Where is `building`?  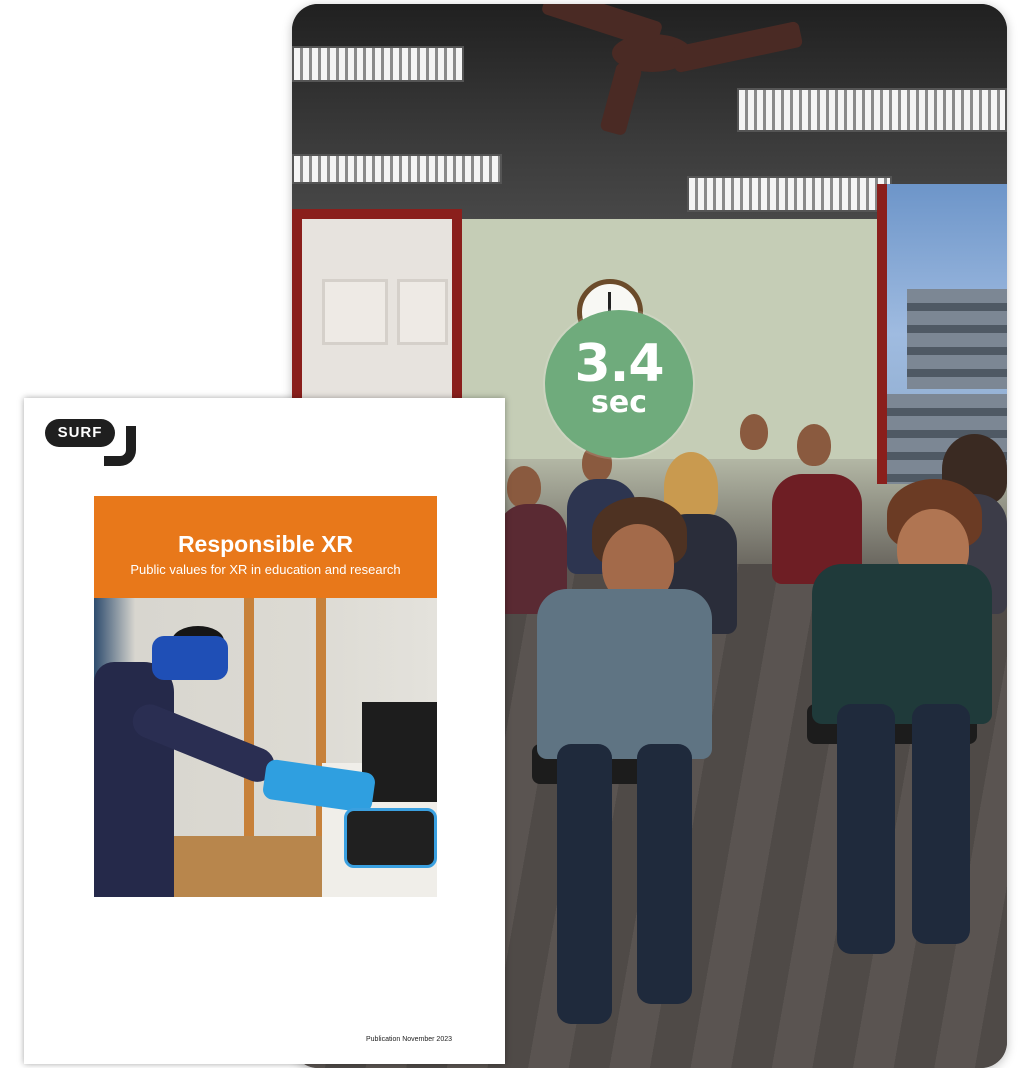 building is located at coordinates (957, 339).